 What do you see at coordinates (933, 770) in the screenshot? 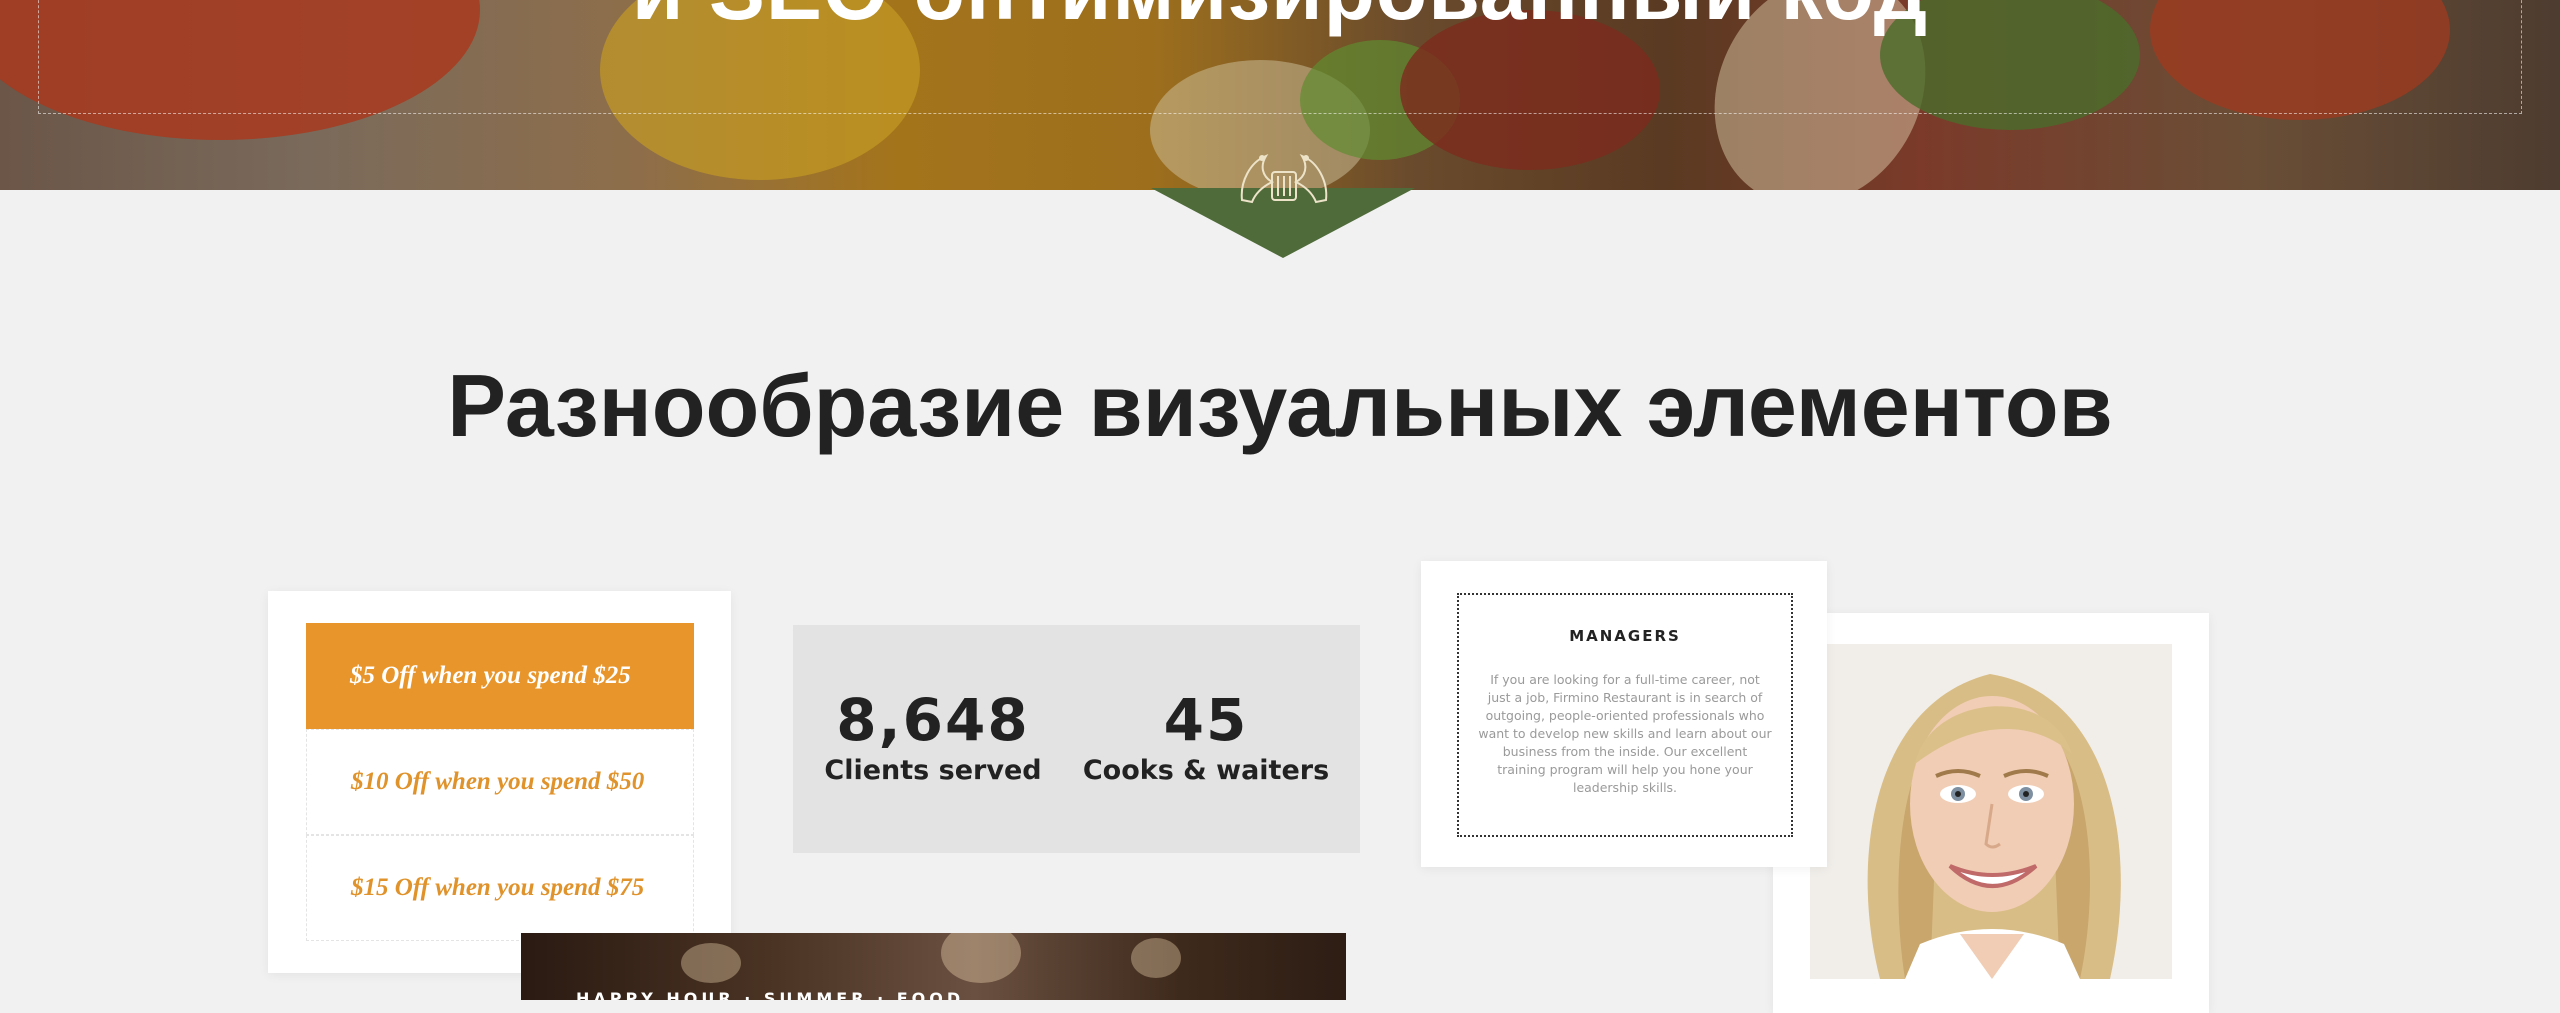
I see `stat-clients-label: Clients served` at bounding box center [933, 770].